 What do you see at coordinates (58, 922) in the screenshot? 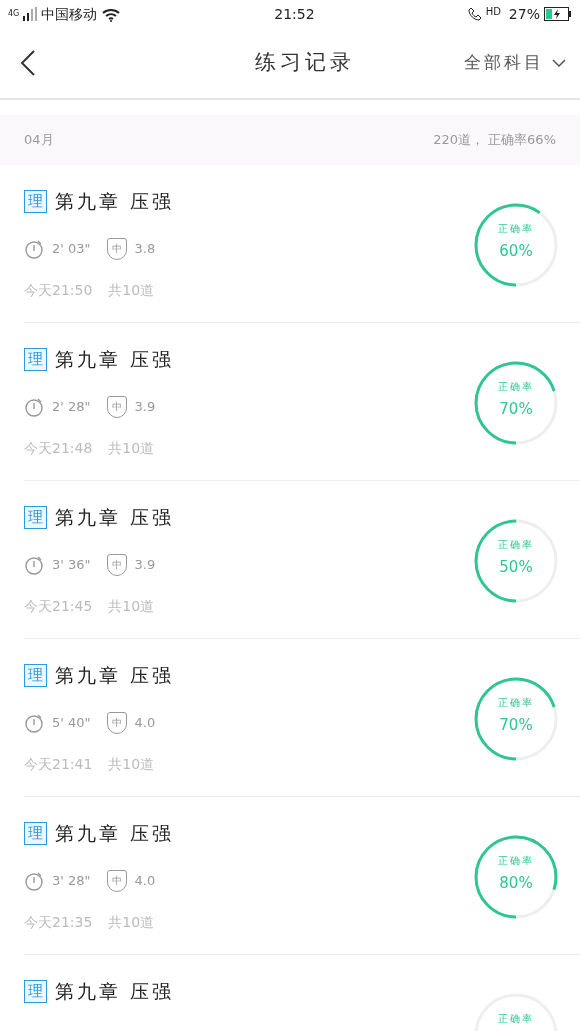
I see `record-time: 今天21:35` at bounding box center [58, 922].